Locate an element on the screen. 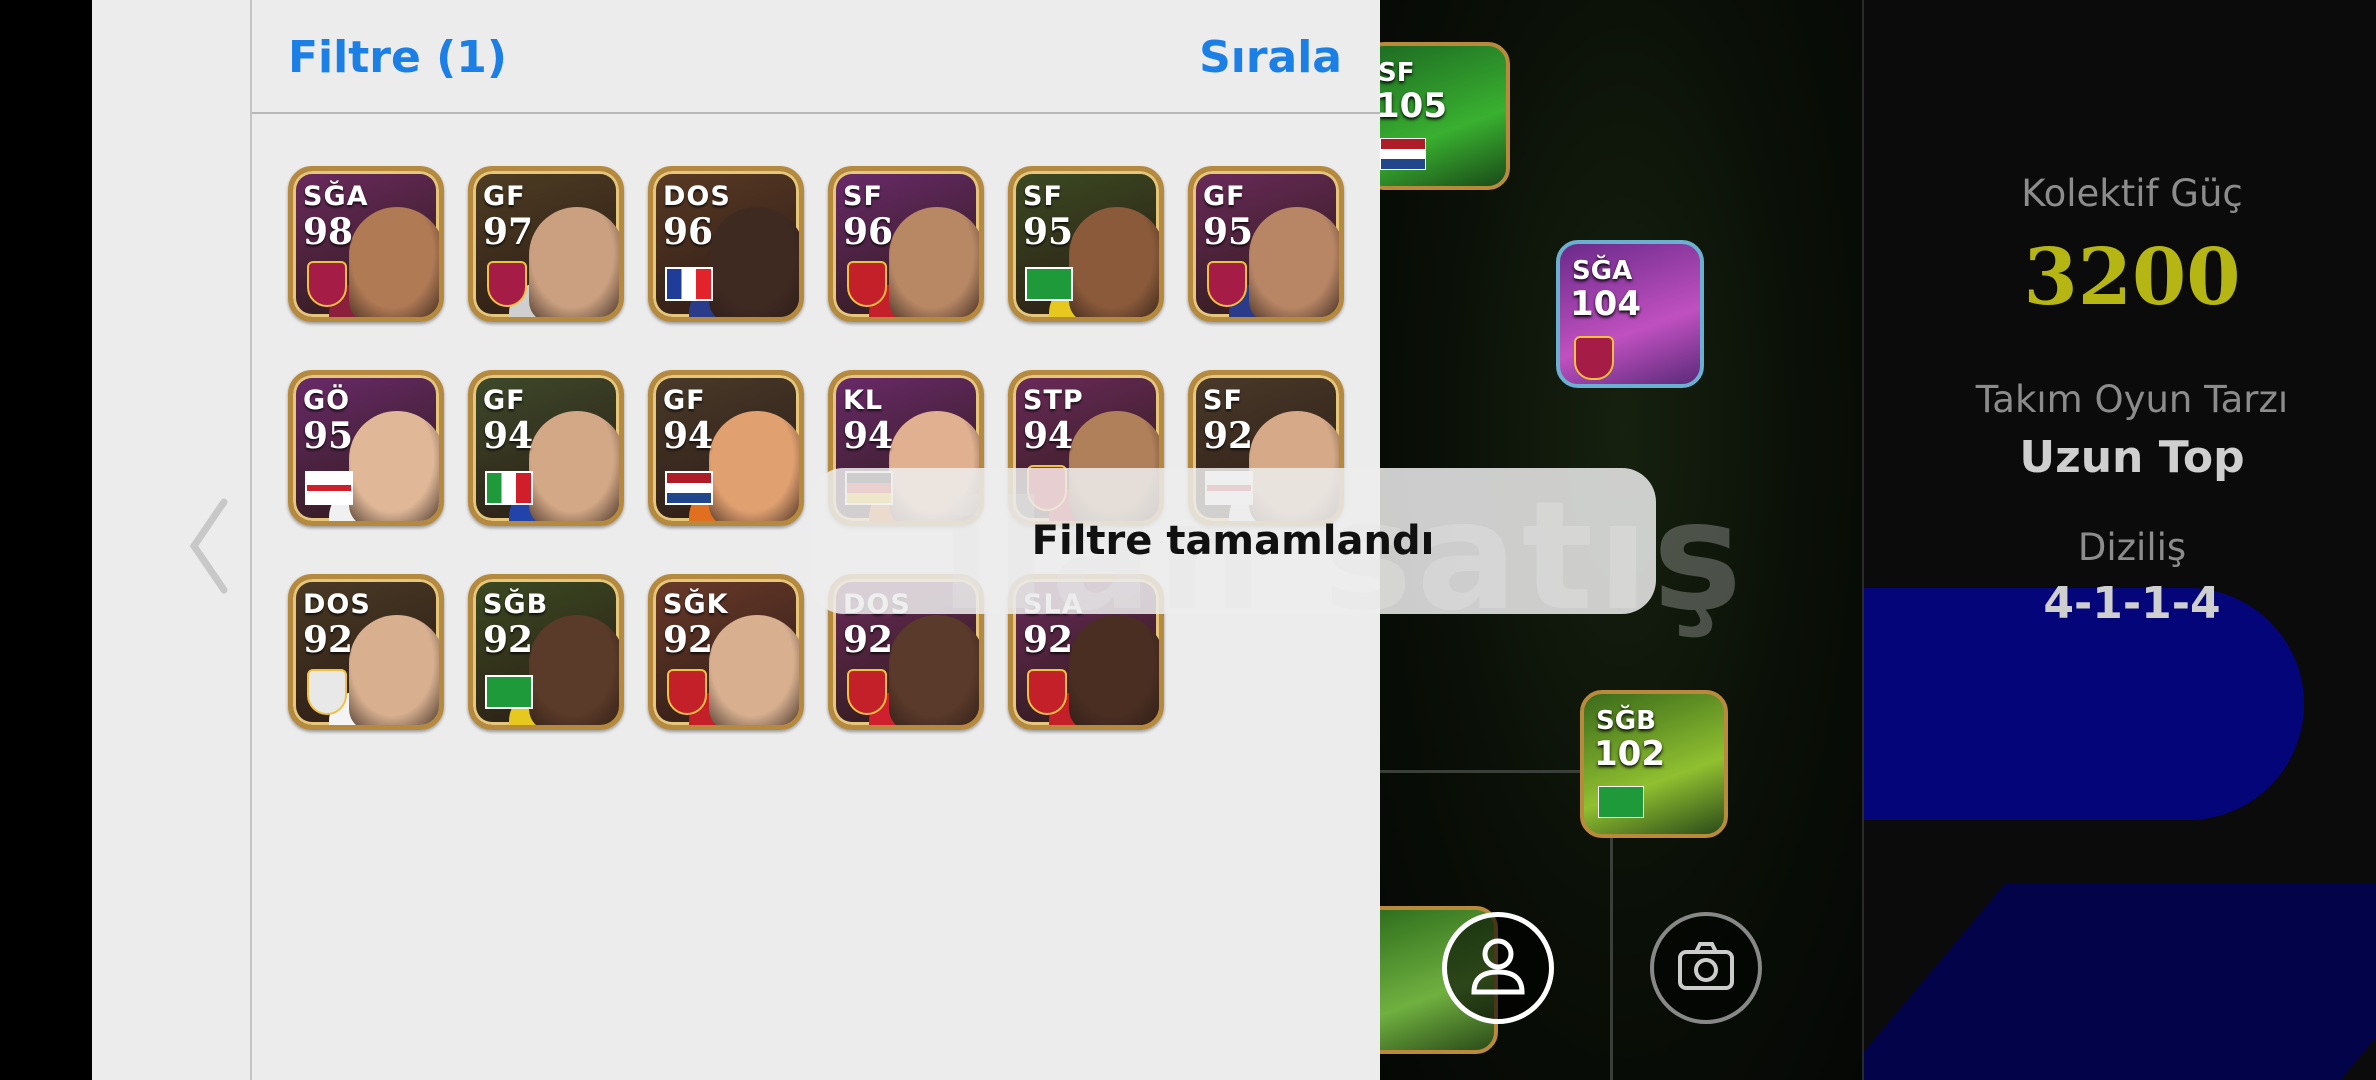  player-card: DOS92 is located at coordinates (366, 652).